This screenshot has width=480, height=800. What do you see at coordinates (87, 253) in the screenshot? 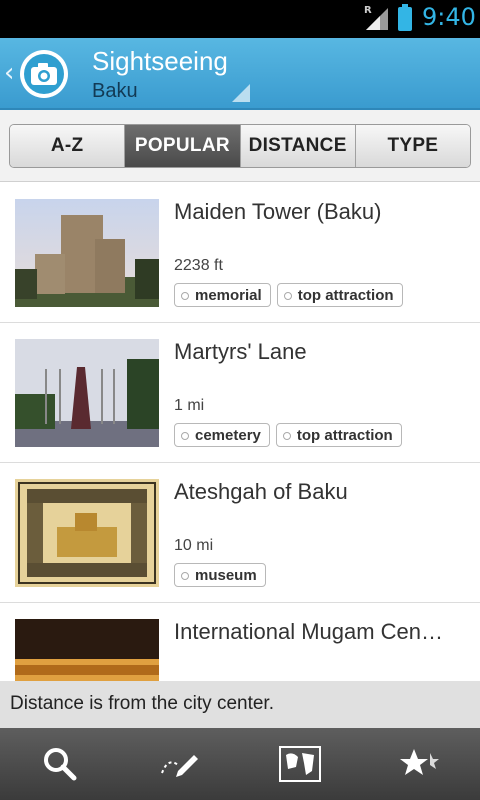
I see `maiden-tower-thumbnail` at bounding box center [87, 253].